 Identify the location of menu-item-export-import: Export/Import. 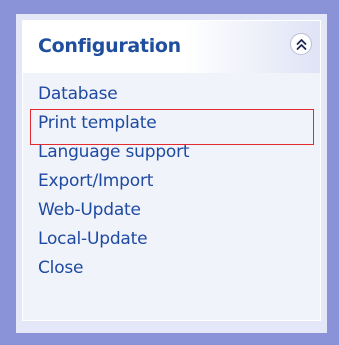
(175, 181).